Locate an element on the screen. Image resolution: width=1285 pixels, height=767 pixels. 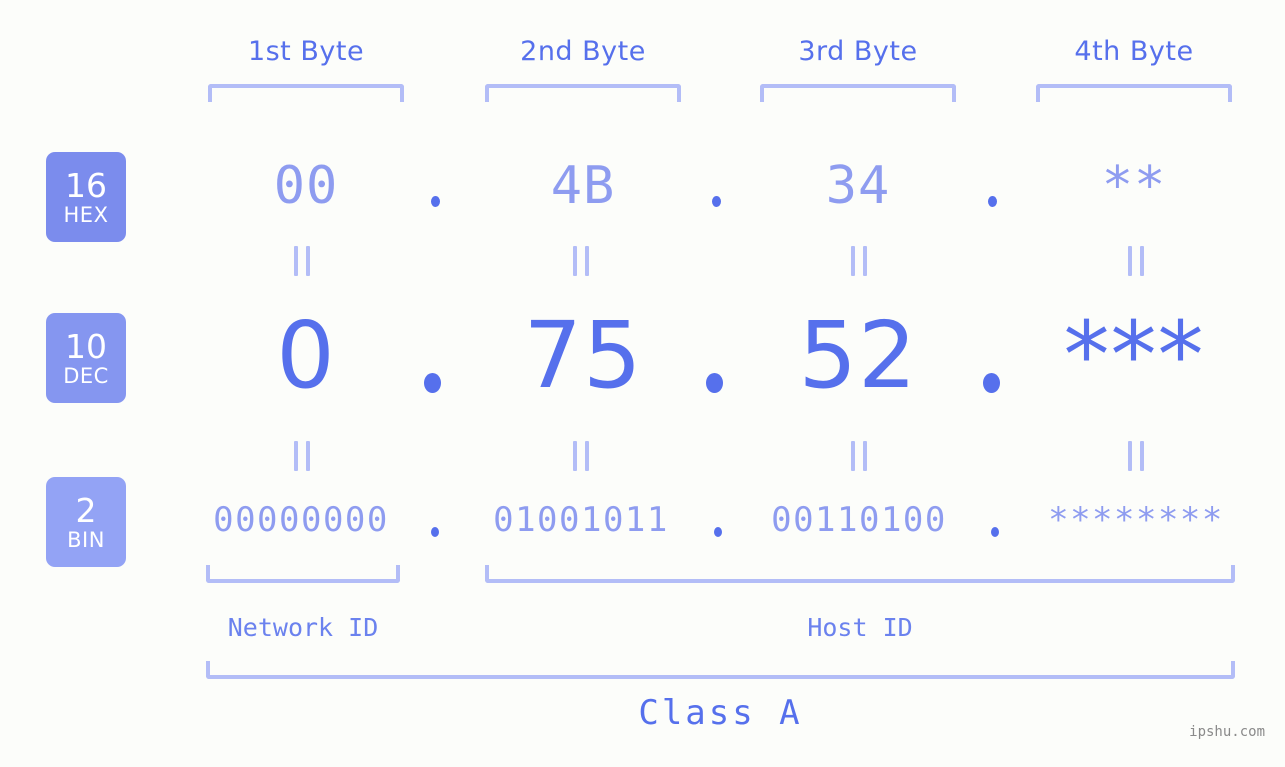
base-badge-hex-number: 16 is located at coordinates (86, 185).